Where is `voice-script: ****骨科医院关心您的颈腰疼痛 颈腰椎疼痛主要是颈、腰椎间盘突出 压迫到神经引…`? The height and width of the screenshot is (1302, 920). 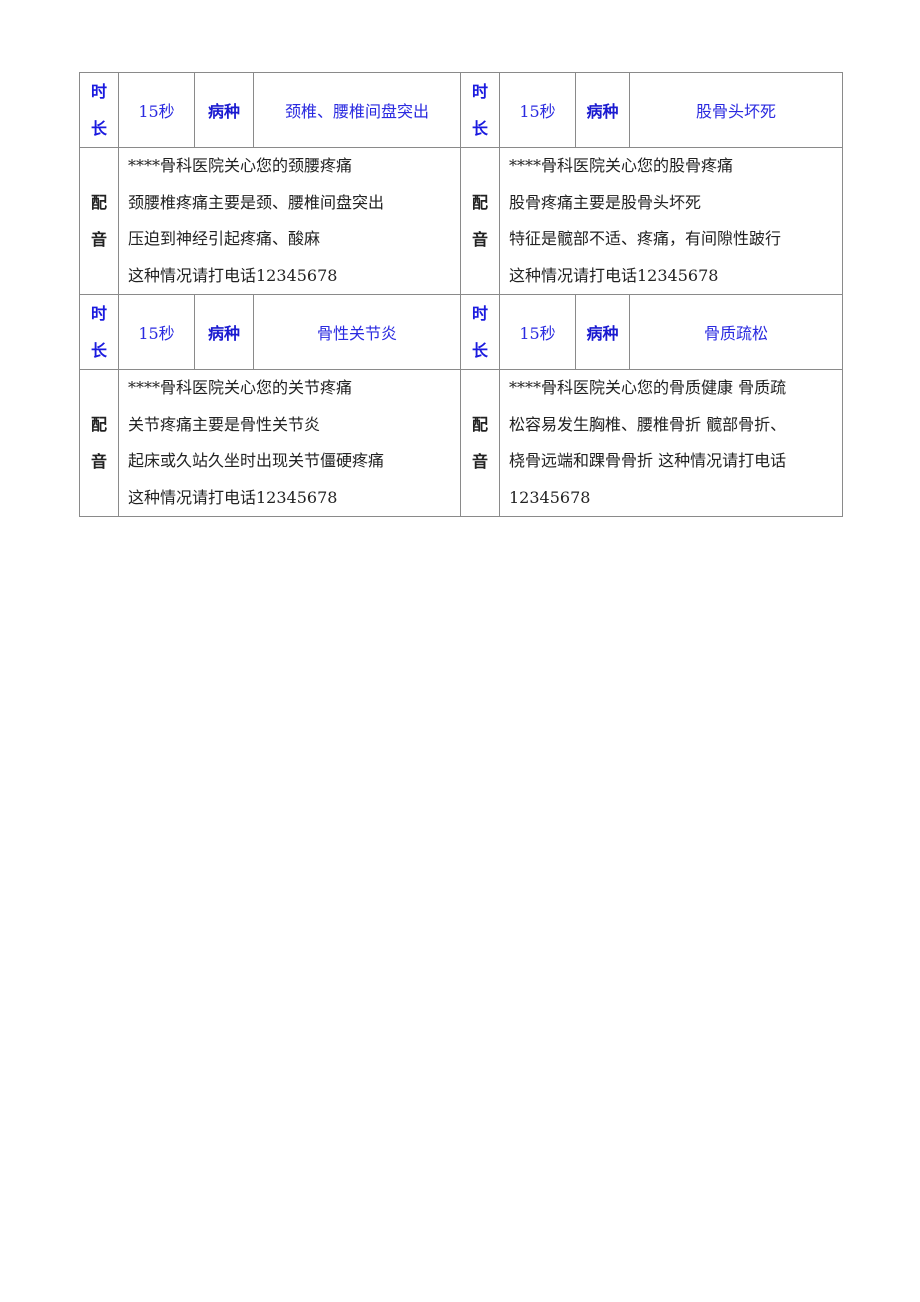 voice-script: ****骨科医院关心您的颈腰疼痛 颈腰椎疼痛主要是颈、腰椎间盘突出 压迫到神经引… is located at coordinates (289, 221).